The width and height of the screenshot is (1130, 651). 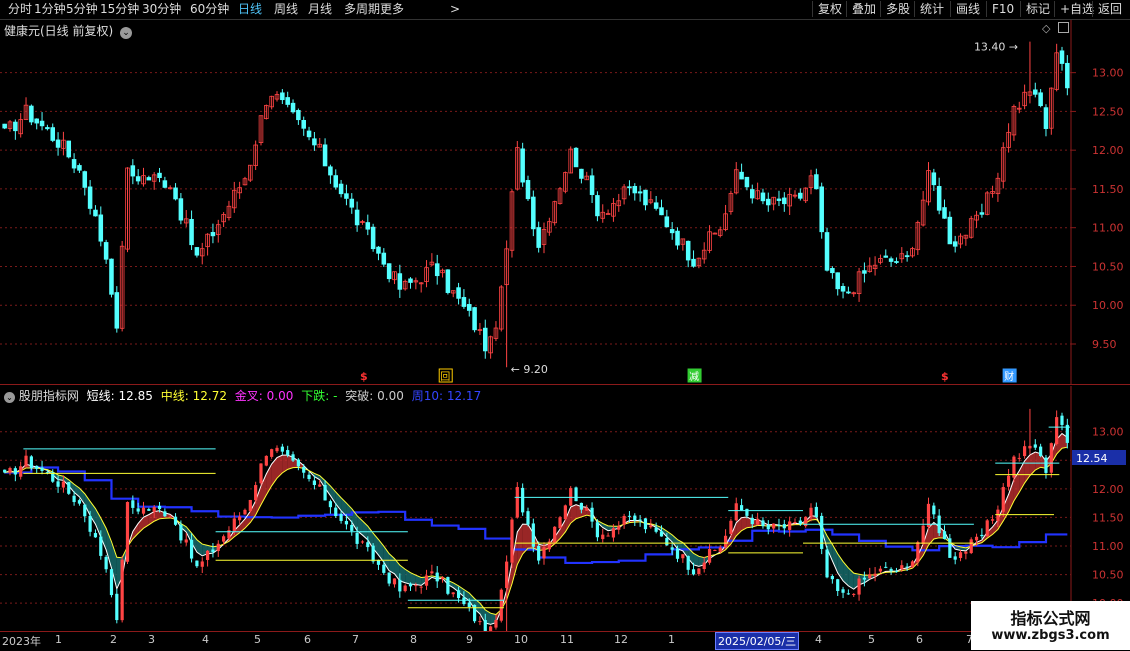 I want to click on mid-value: 12.72, so click(x=209, y=396).